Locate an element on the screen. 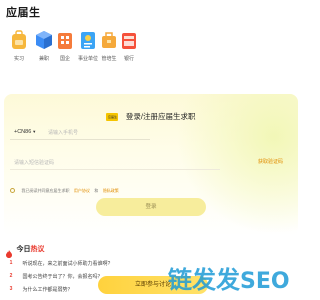 Image resolution: width=320 pixels, height=300 pixels. phone-input is located at coordinates (98, 132).